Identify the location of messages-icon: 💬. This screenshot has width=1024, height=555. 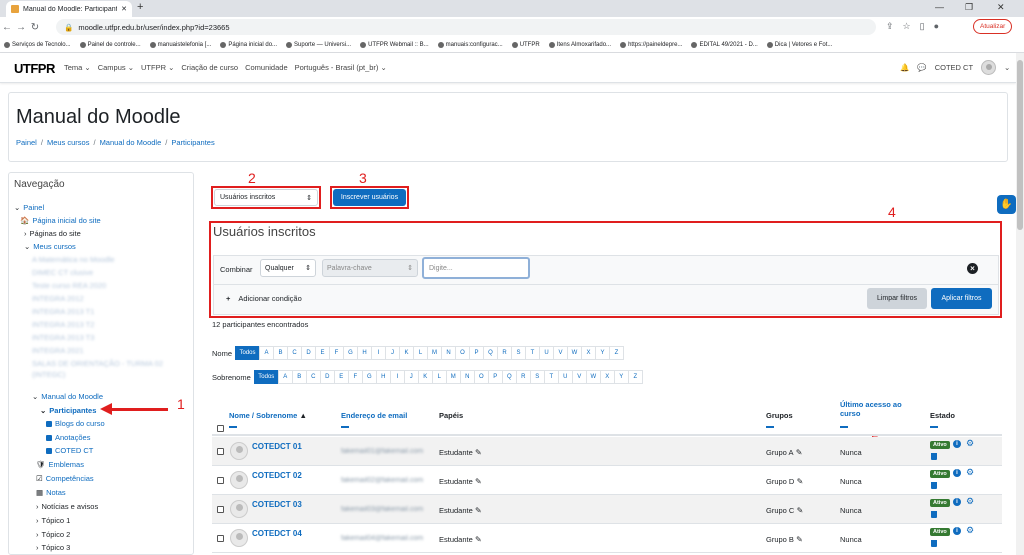
(921, 67).